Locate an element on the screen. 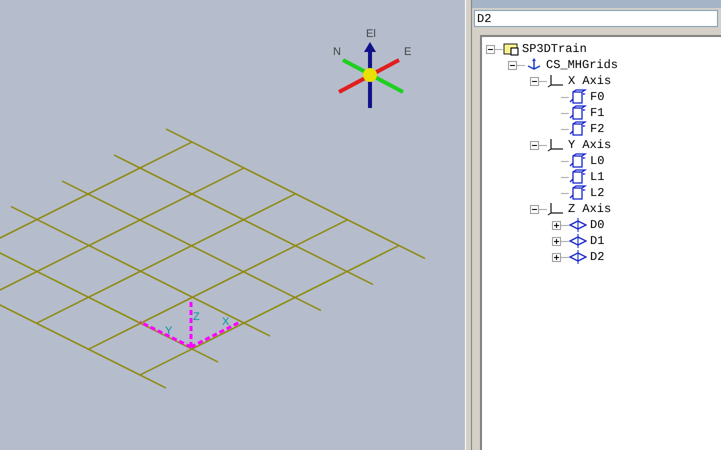  tree-item: F0 is located at coordinates (597, 97).